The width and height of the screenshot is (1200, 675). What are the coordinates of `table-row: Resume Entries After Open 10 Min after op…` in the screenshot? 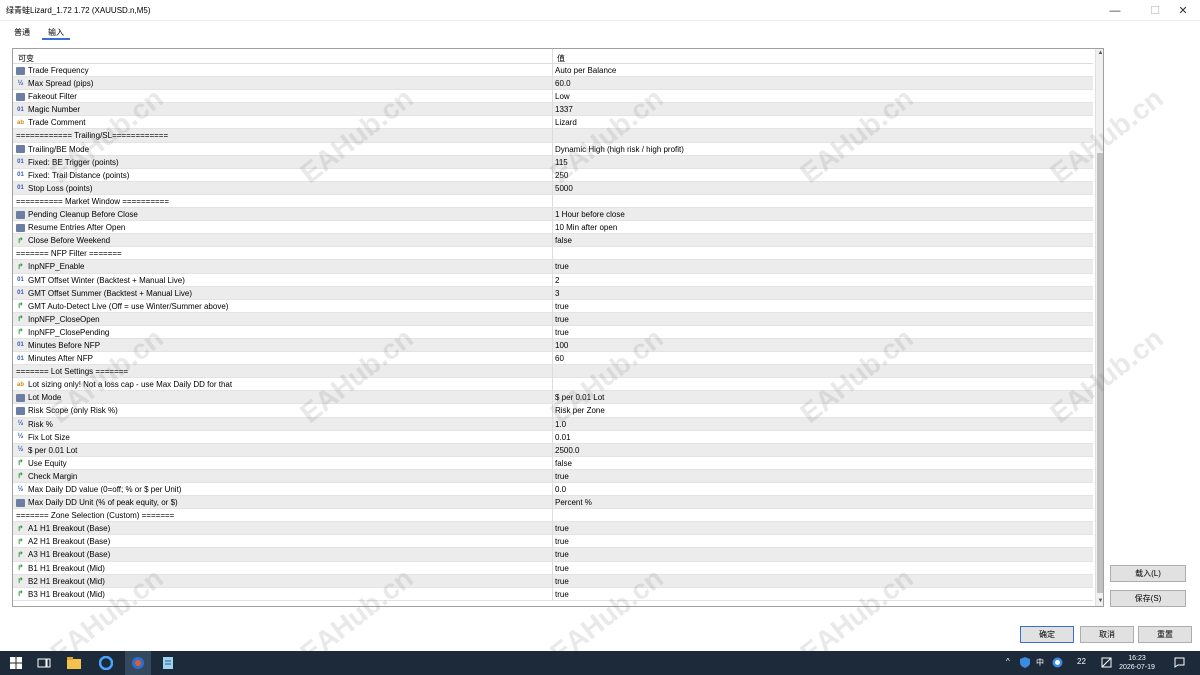 It's located at (553, 228).